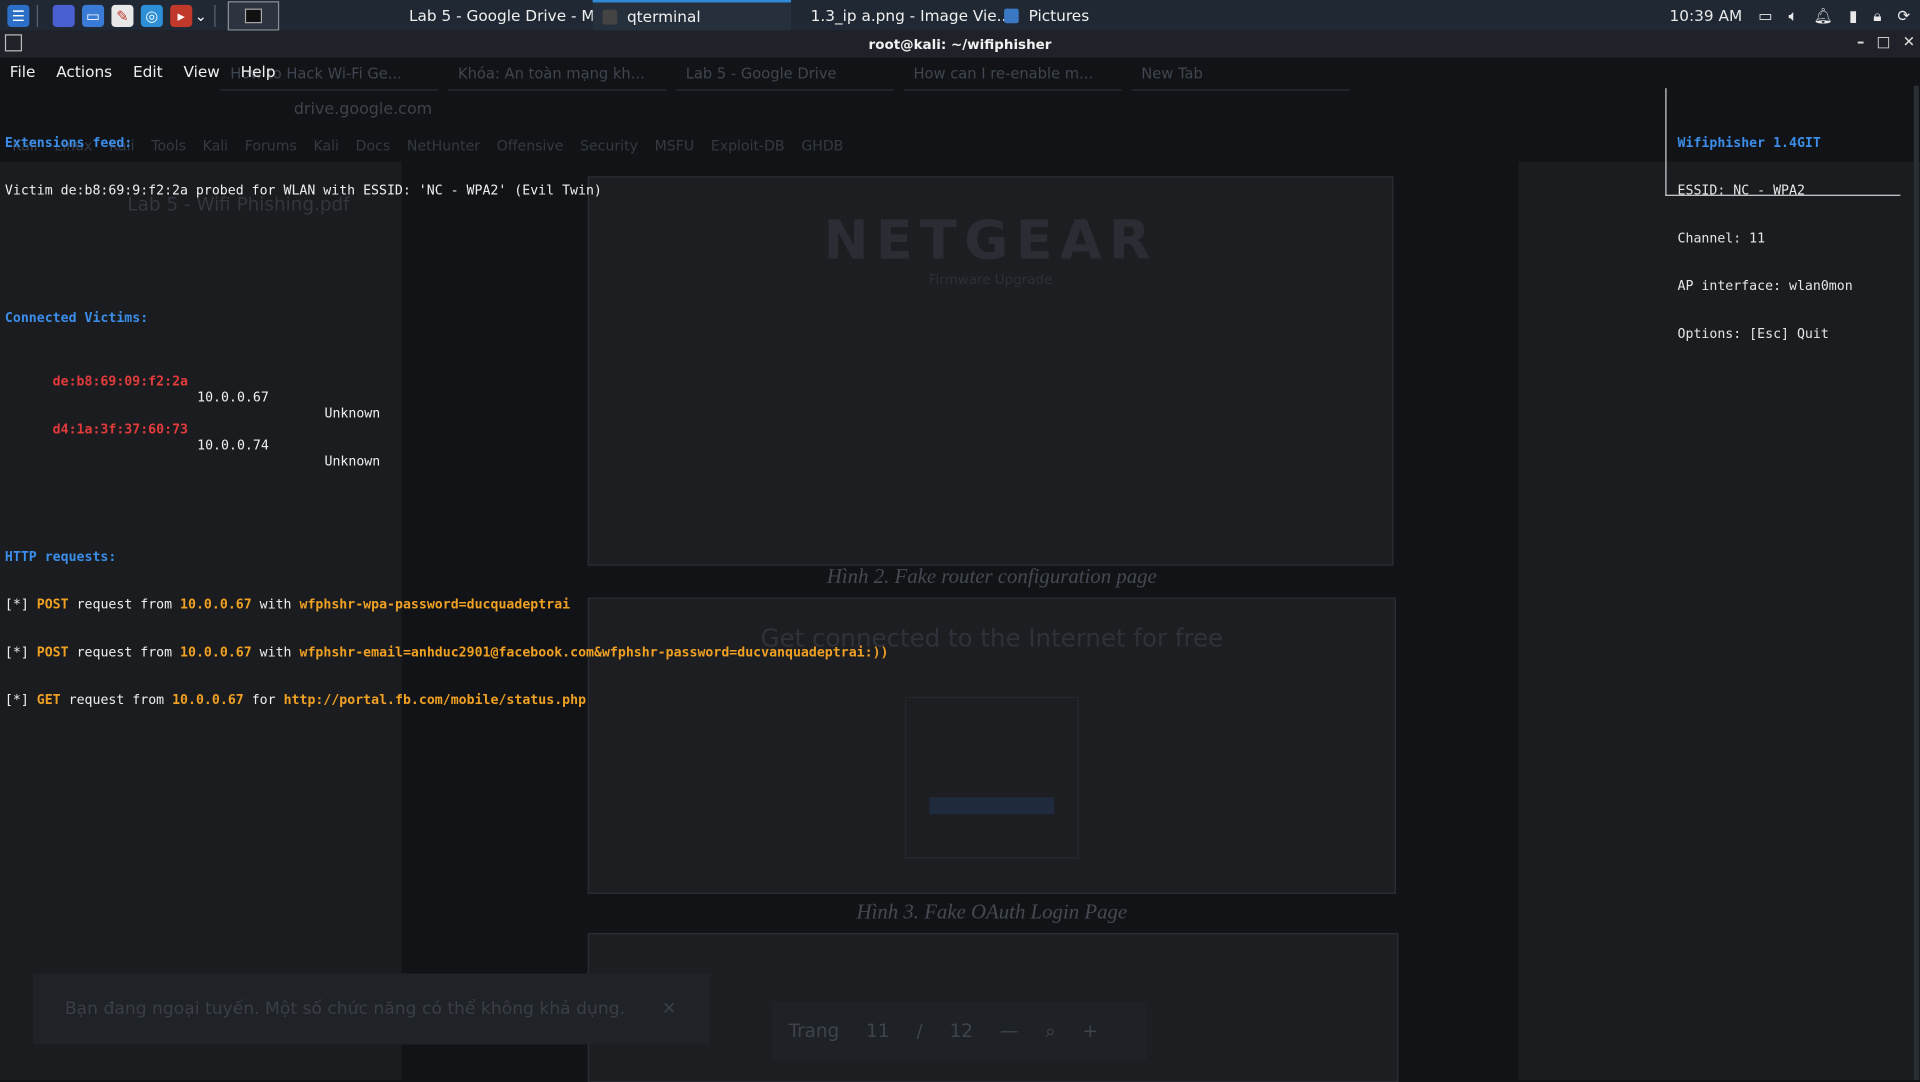 The image size is (1920, 1082). I want to click on info-title: Wifiphisher 1.4GIT, so click(1749, 142).